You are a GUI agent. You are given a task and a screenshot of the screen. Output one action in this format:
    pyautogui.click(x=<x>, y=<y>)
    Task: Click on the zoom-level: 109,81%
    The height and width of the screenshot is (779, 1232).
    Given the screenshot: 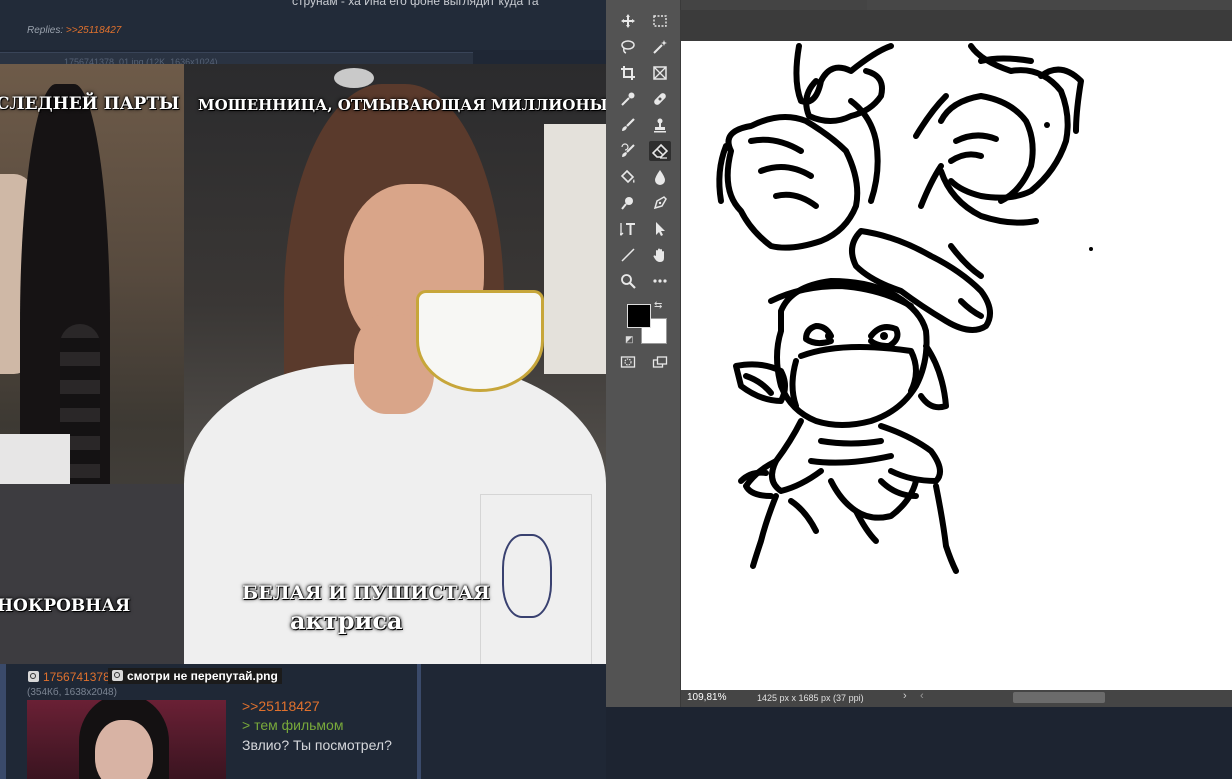 What is the action you would take?
    pyautogui.click(x=706, y=697)
    